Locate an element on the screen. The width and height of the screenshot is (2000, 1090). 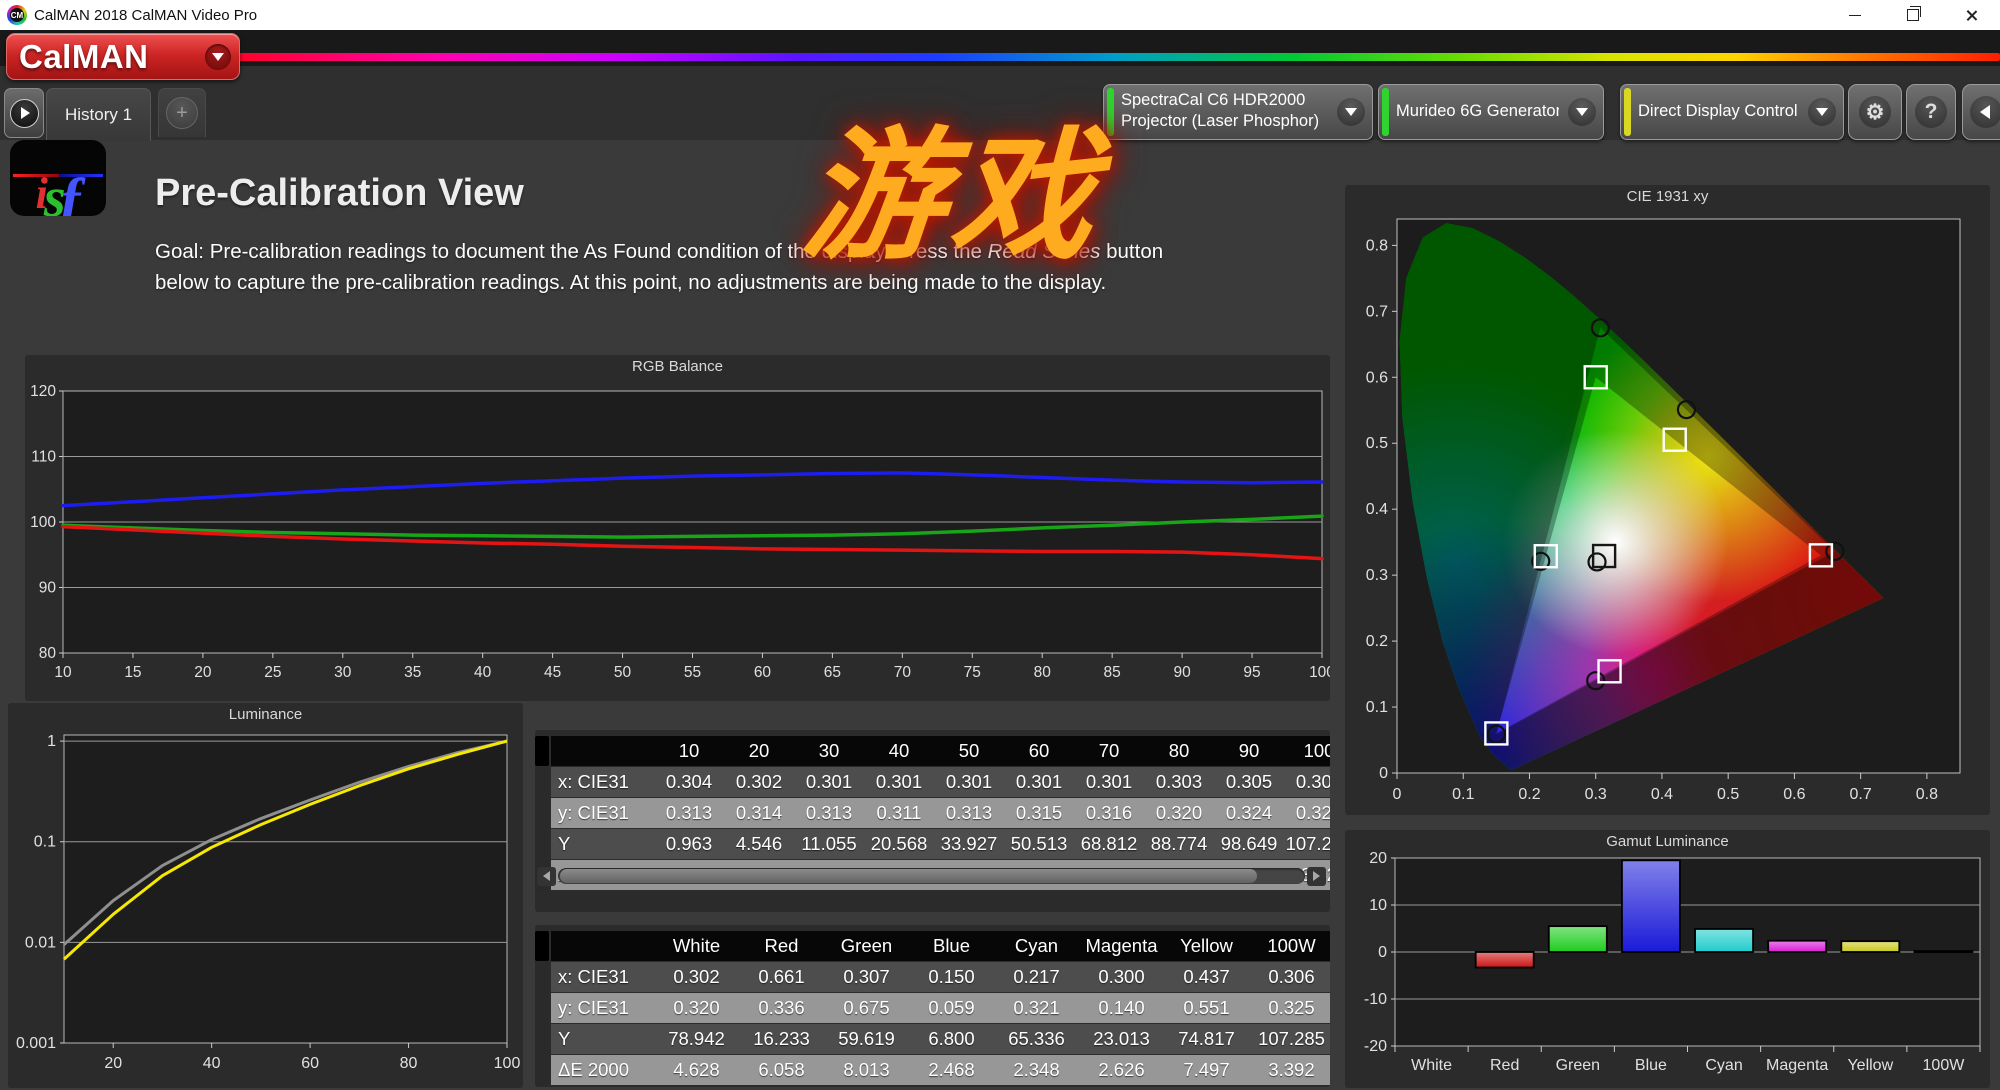
svg-text: 0 is located at coordinates (1383, 773).